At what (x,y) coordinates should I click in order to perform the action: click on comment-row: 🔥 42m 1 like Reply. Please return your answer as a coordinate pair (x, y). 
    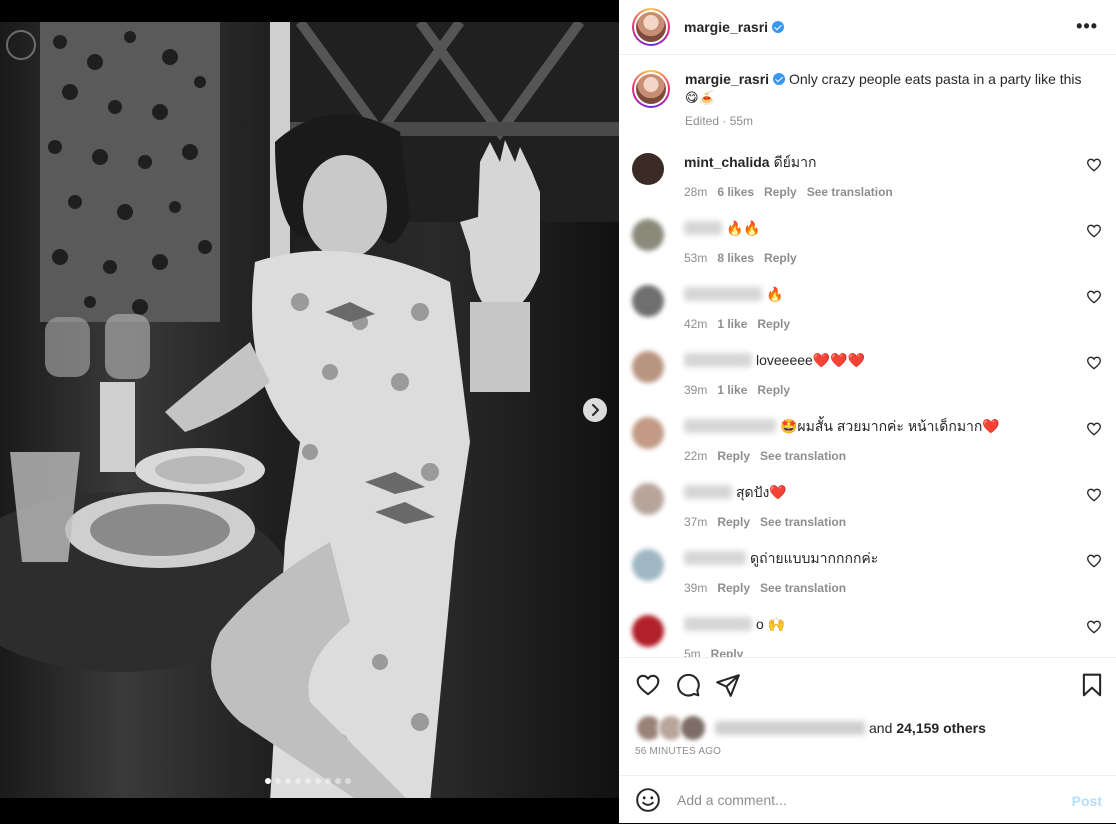
    Looking at the image, I should click on (867, 315).